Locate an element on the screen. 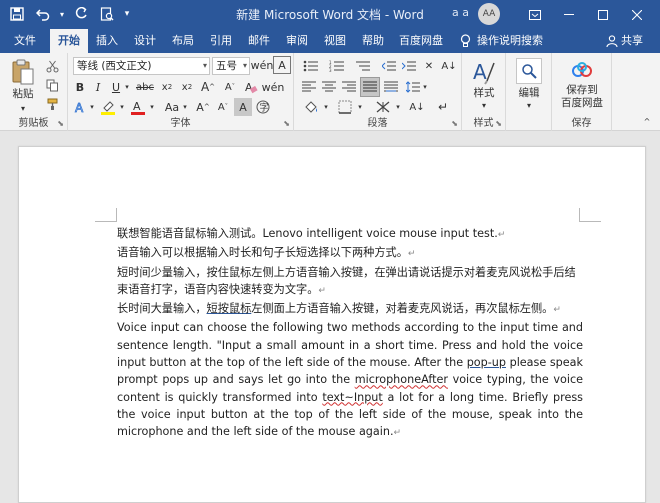 The image size is (660, 503). paste-icon is located at coordinates (23, 72).